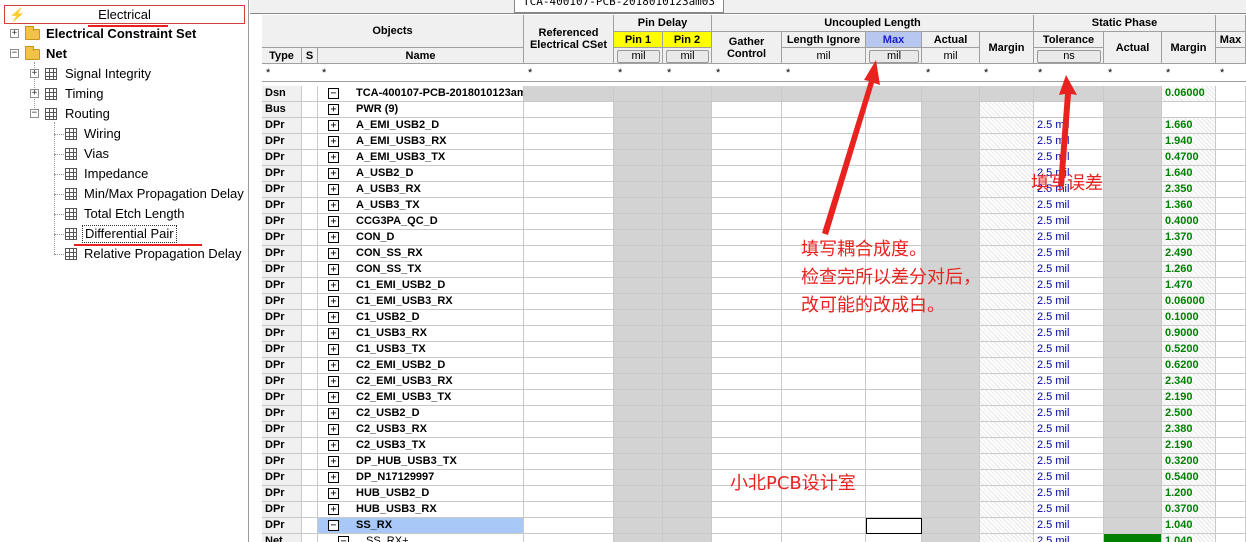  Describe the element at coordinates (421, 494) in the screenshot. I see `row-name-cell: + HUB_USB2_D` at that location.